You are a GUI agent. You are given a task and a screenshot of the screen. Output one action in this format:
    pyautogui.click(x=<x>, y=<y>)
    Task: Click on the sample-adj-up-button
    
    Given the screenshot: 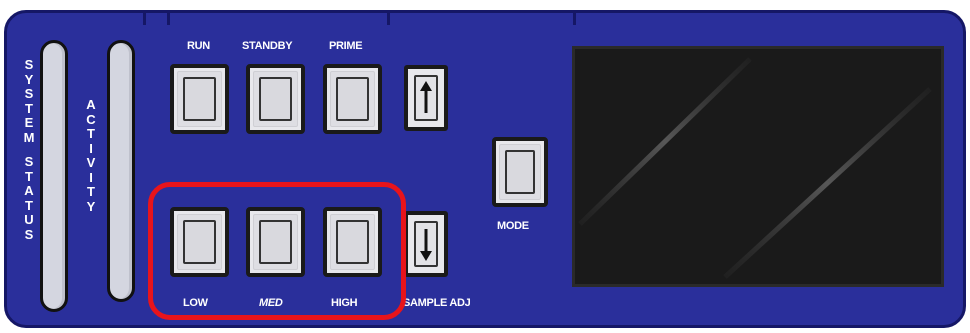 What is the action you would take?
    pyautogui.click(x=426, y=98)
    